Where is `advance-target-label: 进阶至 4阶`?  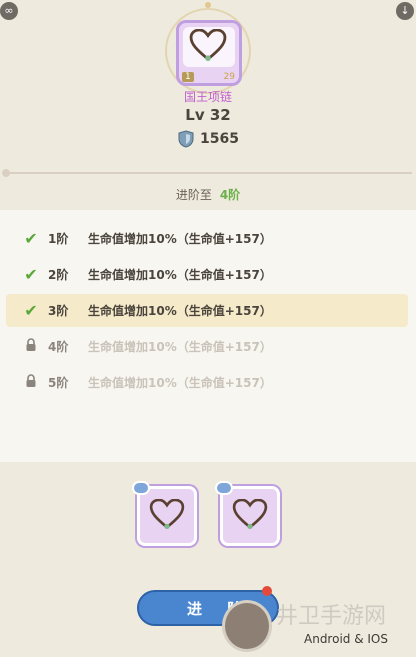 advance-target-label: 进阶至 4阶 is located at coordinates (208, 194).